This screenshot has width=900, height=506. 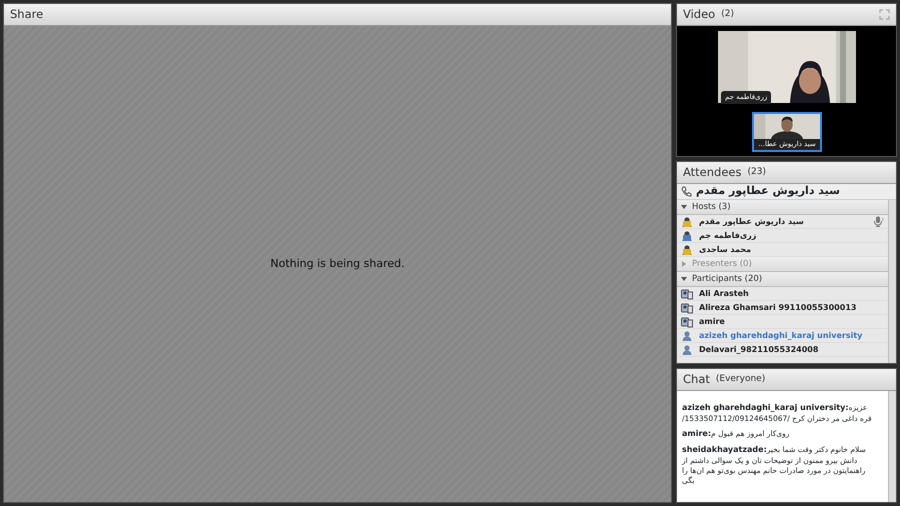 What do you see at coordinates (696, 379) in the screenshot?
I see `panel-title: Chat` at bounding box center [696, 379].